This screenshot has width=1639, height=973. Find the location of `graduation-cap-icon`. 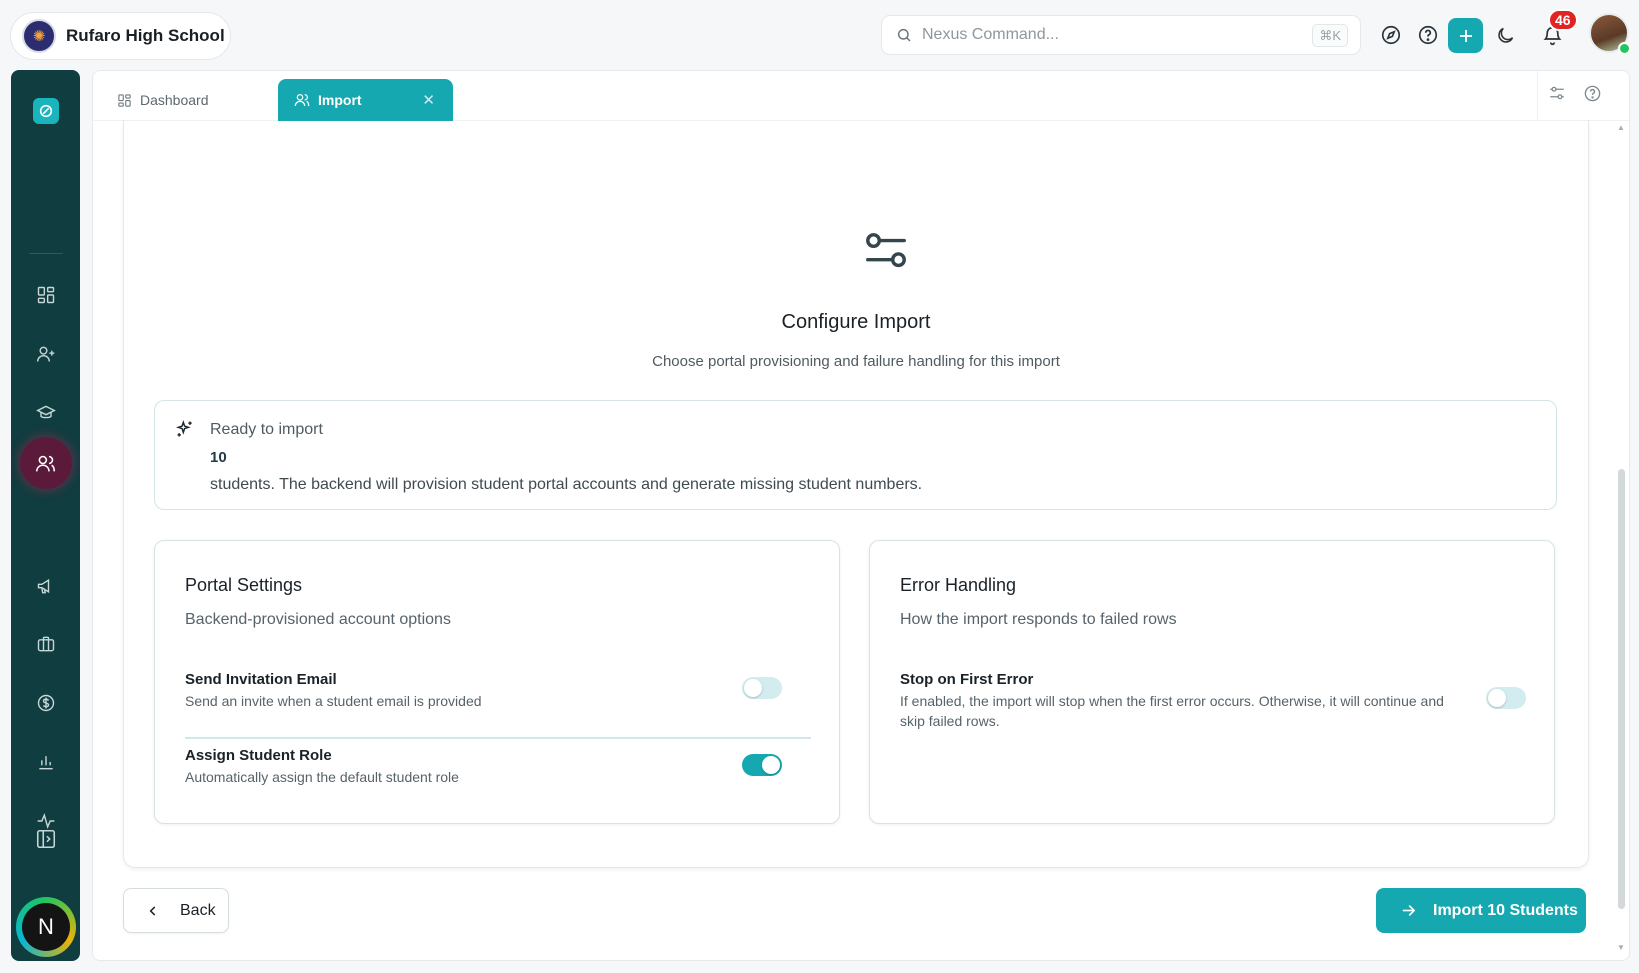

graduation-cap-icon is located at coordinates (45, 412).